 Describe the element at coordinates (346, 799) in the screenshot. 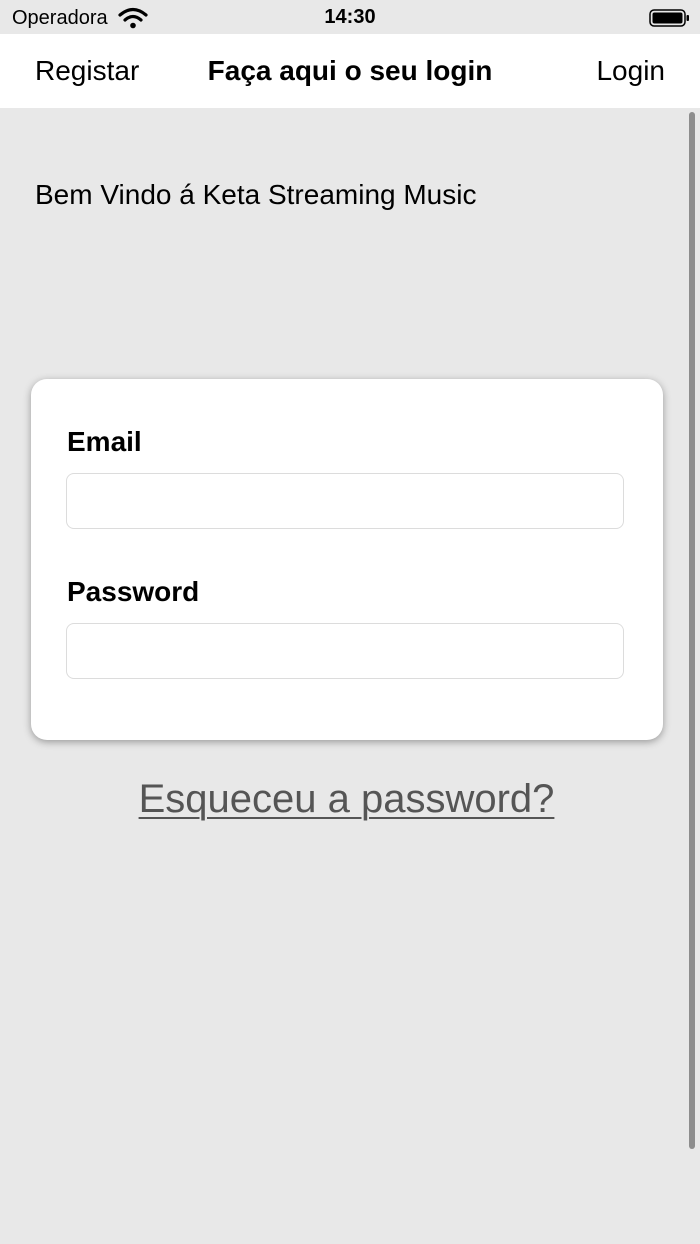

I see `forgot-password-link: Esqueceu a password?` at that location.